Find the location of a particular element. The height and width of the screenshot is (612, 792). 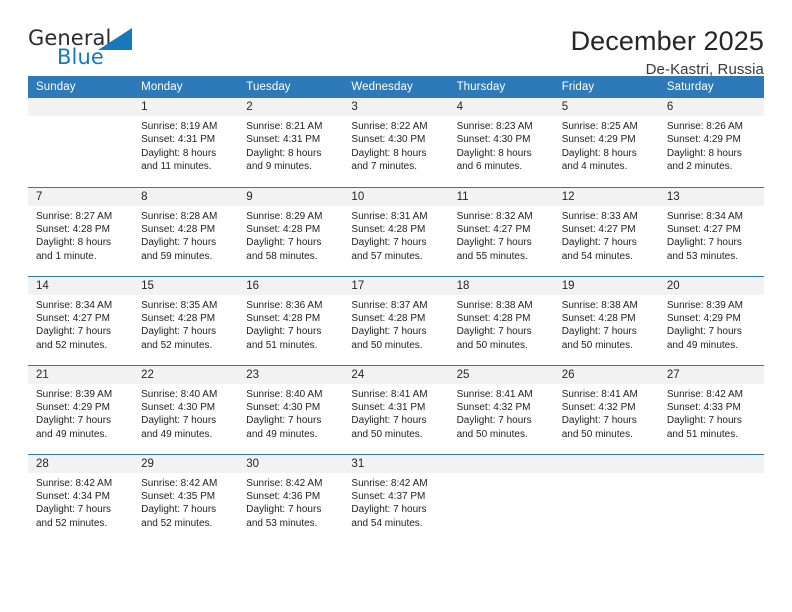

day-sunset-text: Sunset: 4:32 PM is located at coordinates (598, 407).